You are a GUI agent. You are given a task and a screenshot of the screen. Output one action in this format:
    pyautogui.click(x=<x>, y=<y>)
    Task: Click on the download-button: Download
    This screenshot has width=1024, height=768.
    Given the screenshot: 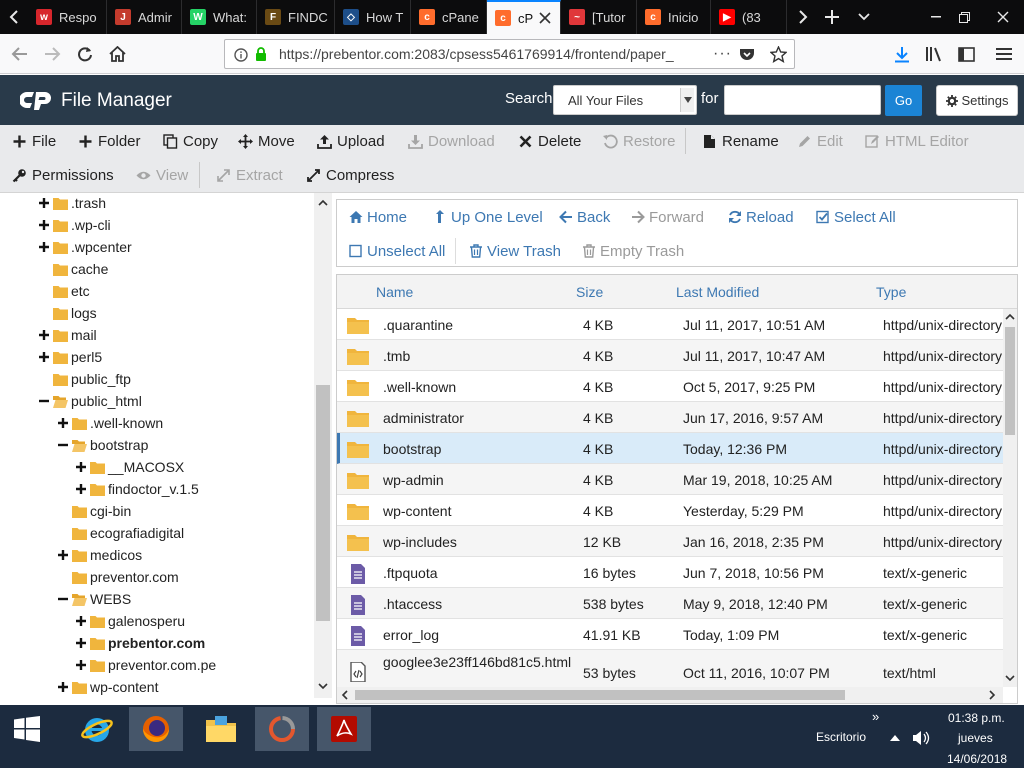 What is the action you would take?
    pyautogui.click(x=451, y=141)
    